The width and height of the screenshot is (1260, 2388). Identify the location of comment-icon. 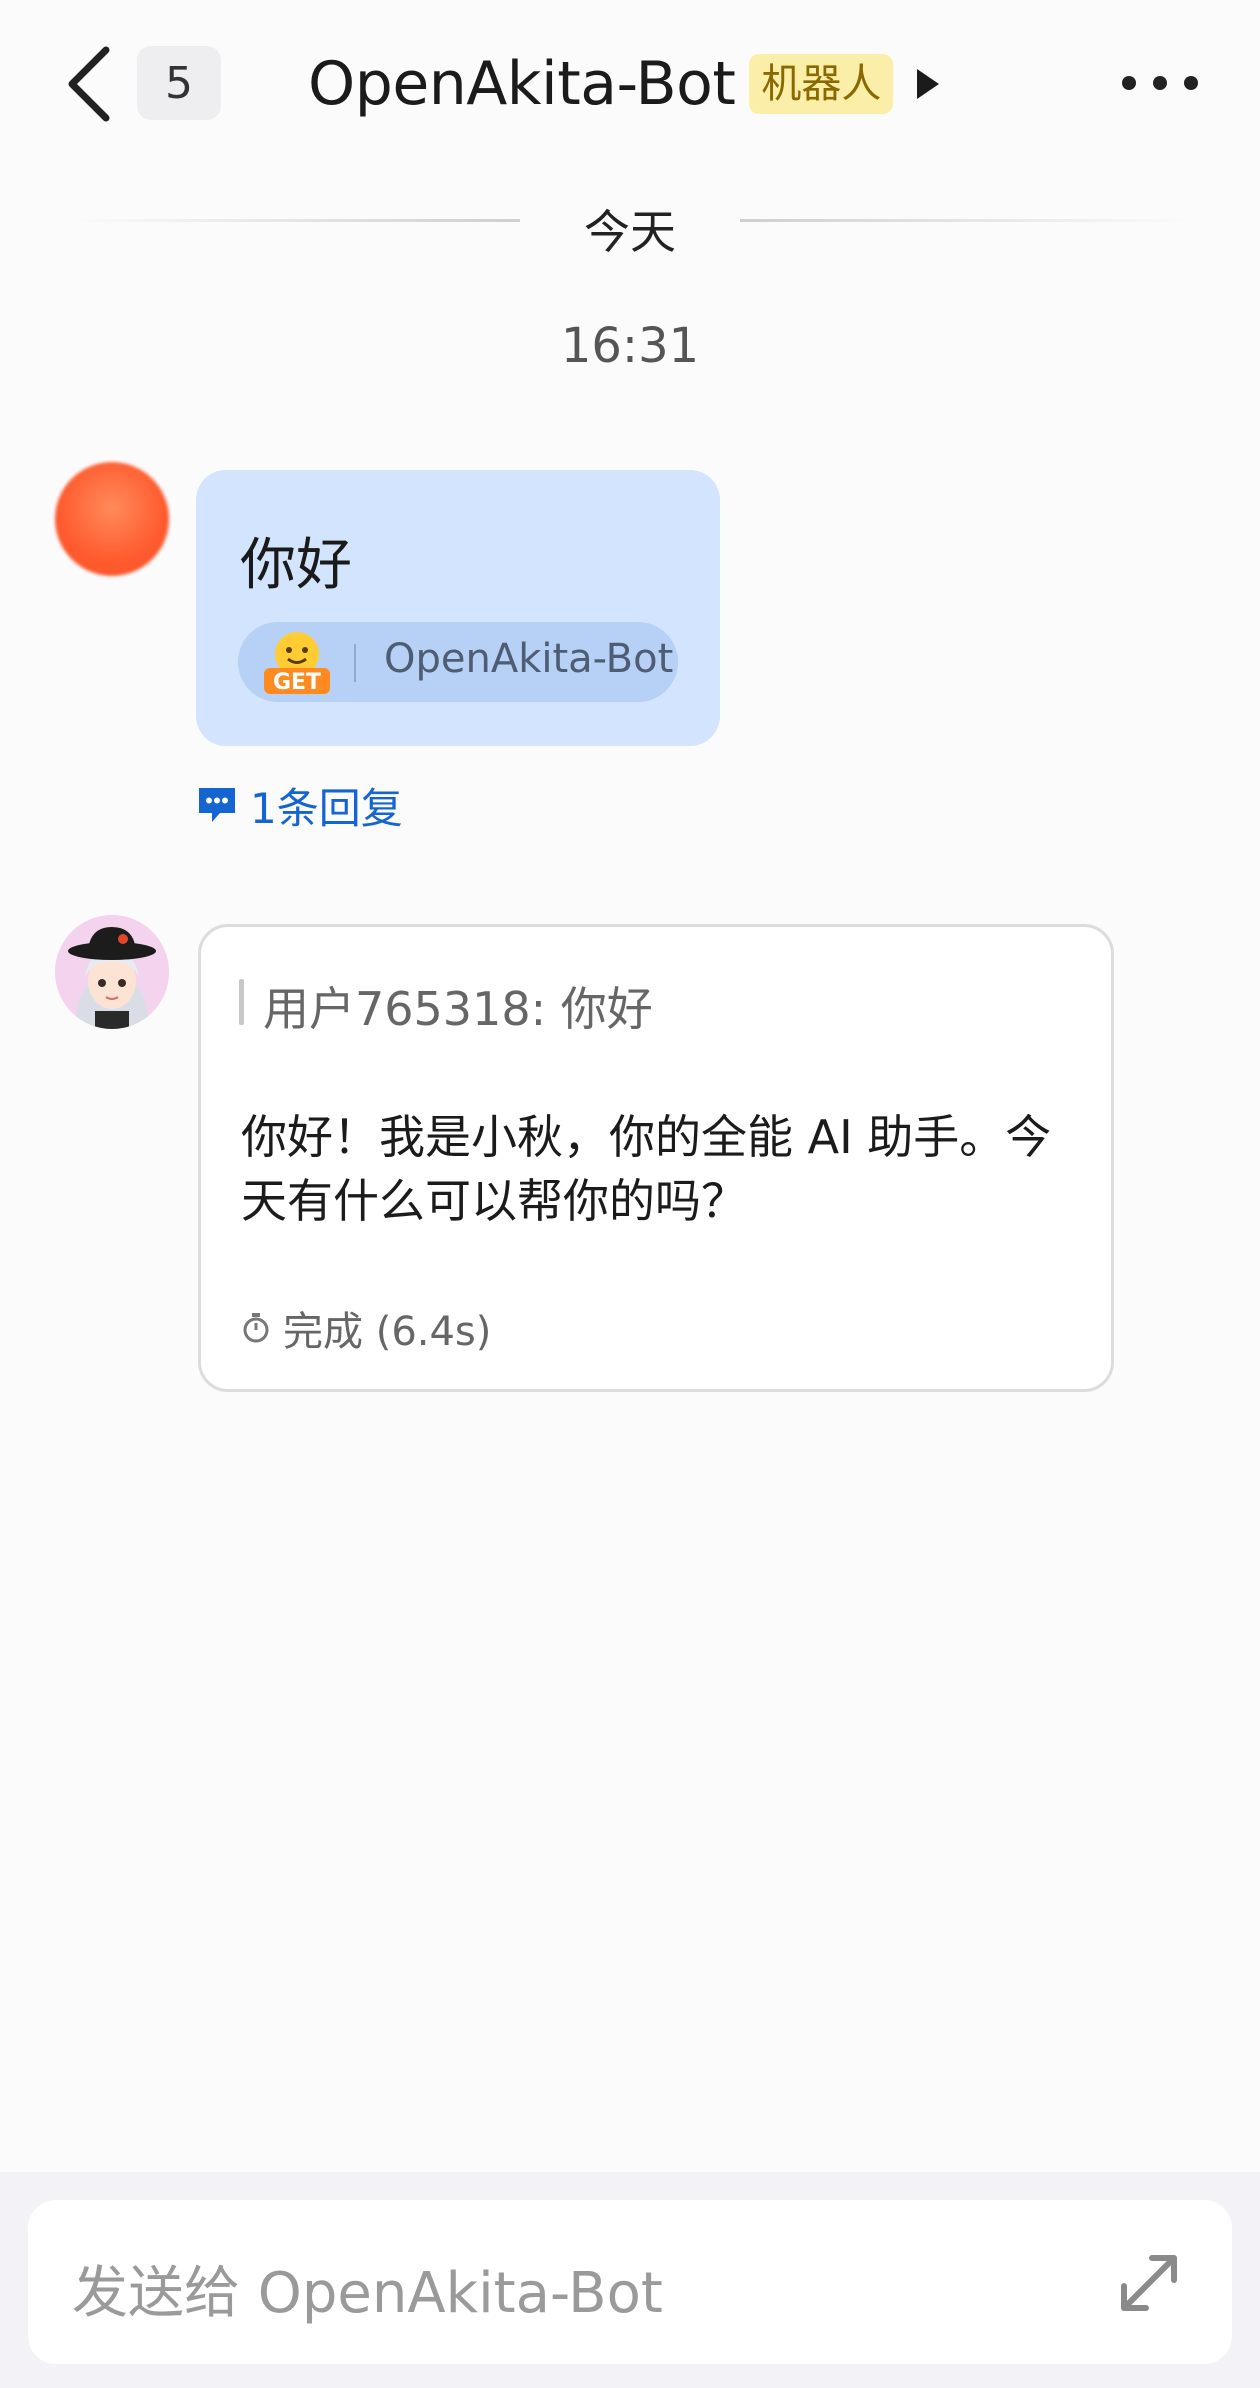
(217, 805).